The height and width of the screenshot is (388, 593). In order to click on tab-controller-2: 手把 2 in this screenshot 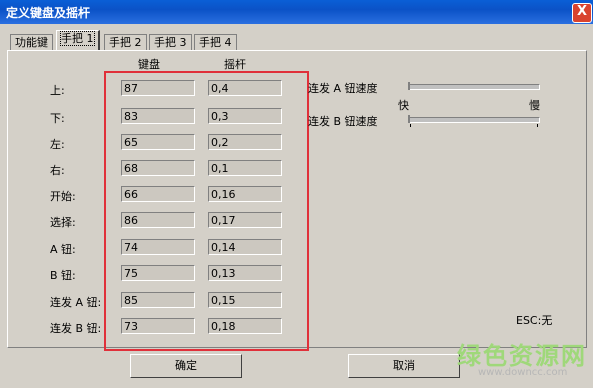, I will do `click(125, 42)`.